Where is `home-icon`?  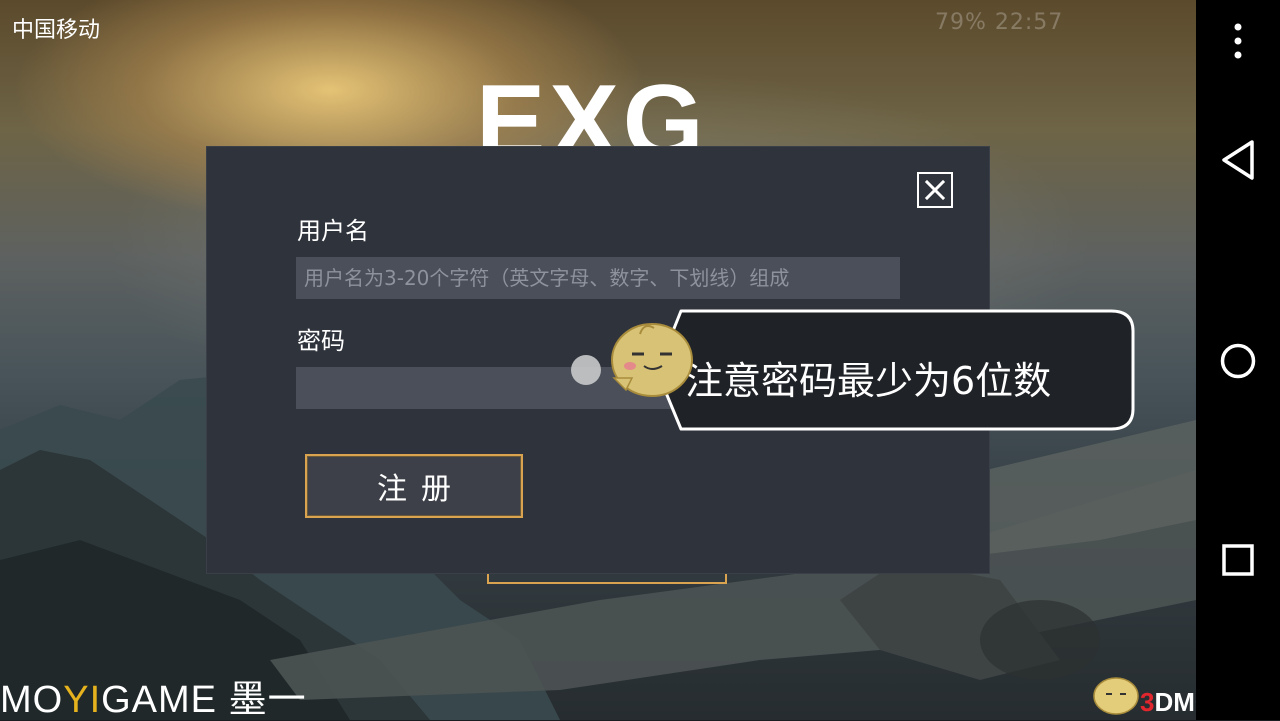
home-icon is located at coordinates (1238, 361).